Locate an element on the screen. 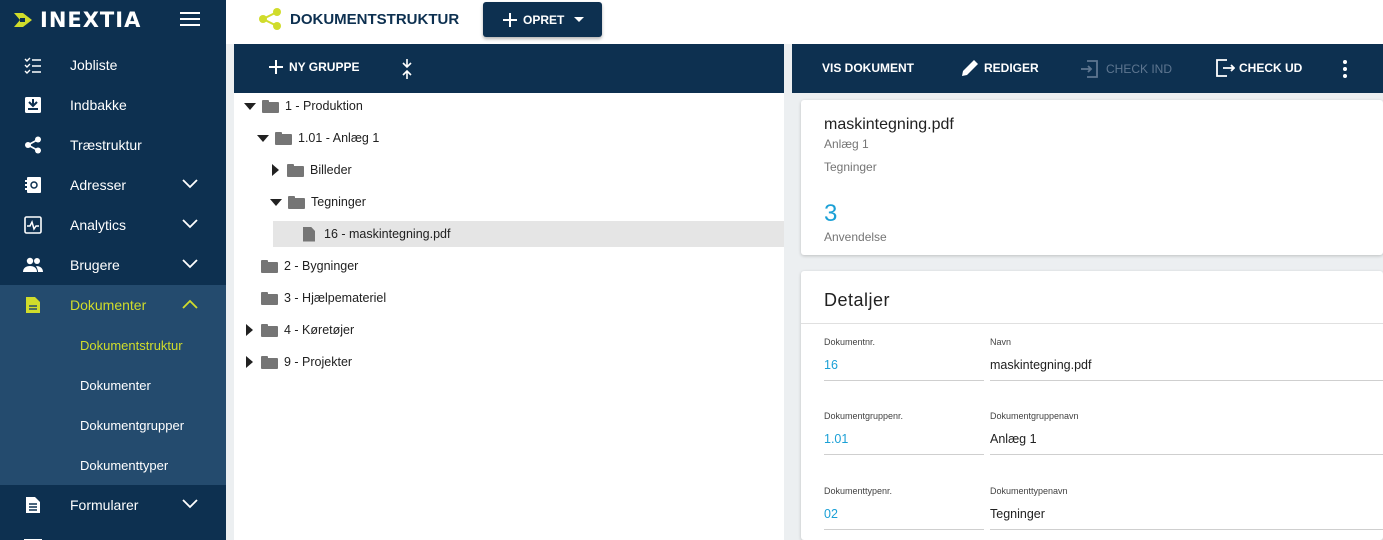  document-group: Anlæg 1 is located at coordinates (846, 144).